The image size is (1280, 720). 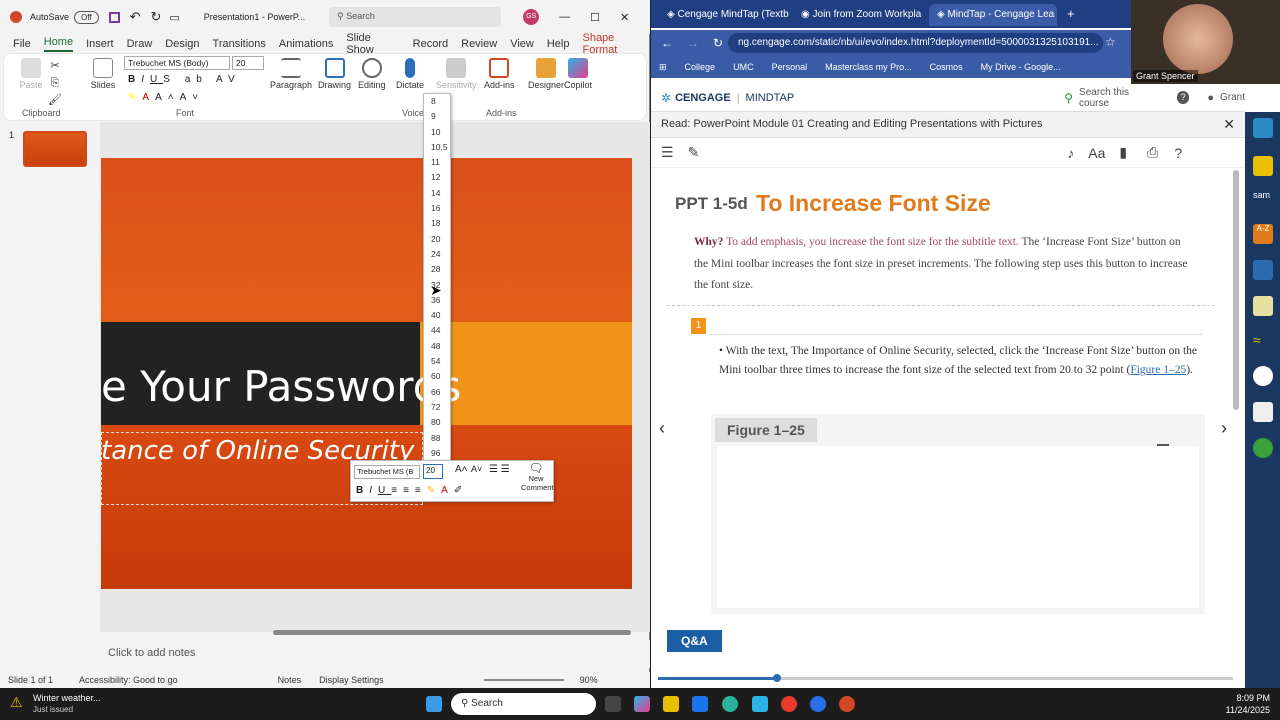 I want to click on copilot-button: Copilot, so click(x=578, y=74).